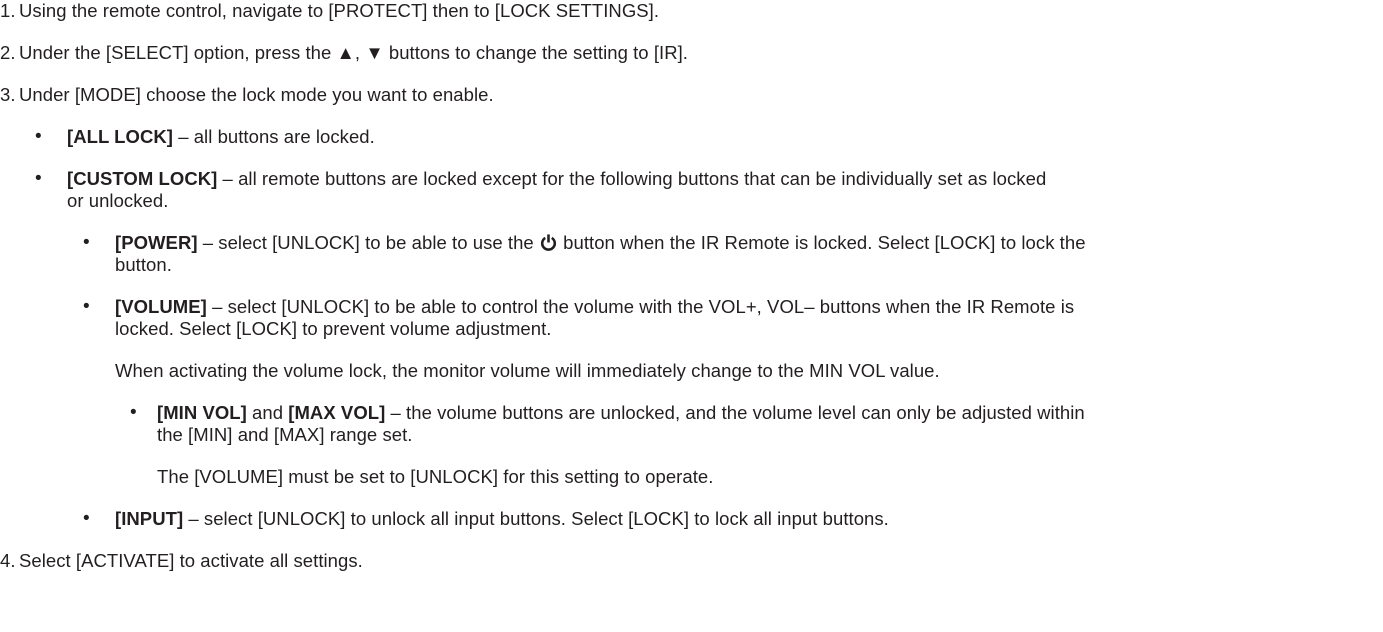 The height and width of the screenshot is (632, 1383). Describe the element at coordinates (274, 136) in the screenshot. I see `all-lock-text: – all buttons are locked.` at that location.